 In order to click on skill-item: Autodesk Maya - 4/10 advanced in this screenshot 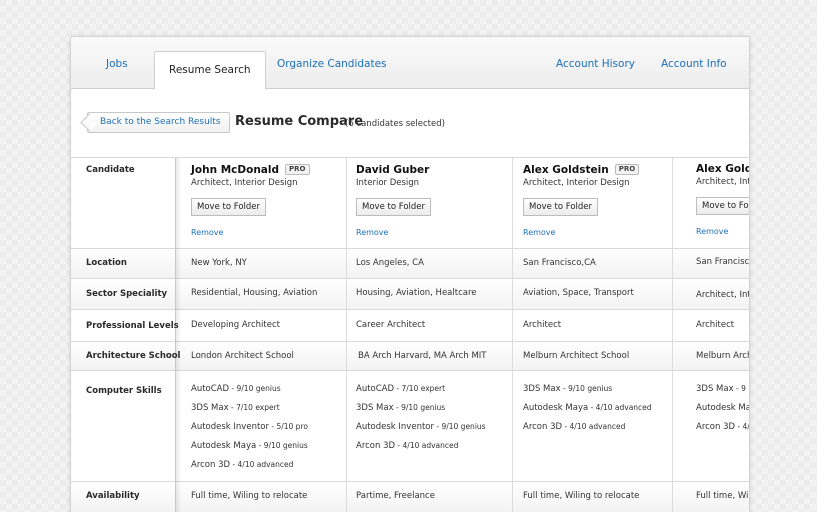, I will do `click(587, 408)`.